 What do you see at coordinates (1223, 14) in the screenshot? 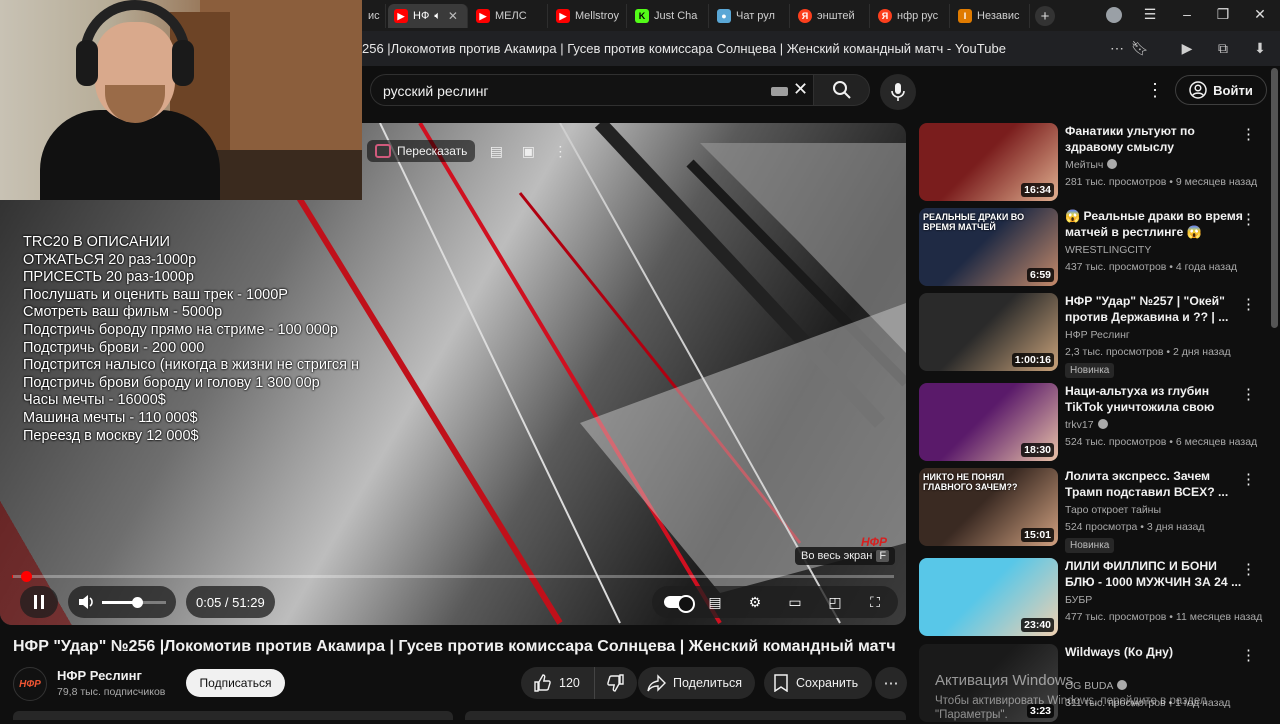
I see `restore-icon: ❐` at bounding box center [1223, 14].